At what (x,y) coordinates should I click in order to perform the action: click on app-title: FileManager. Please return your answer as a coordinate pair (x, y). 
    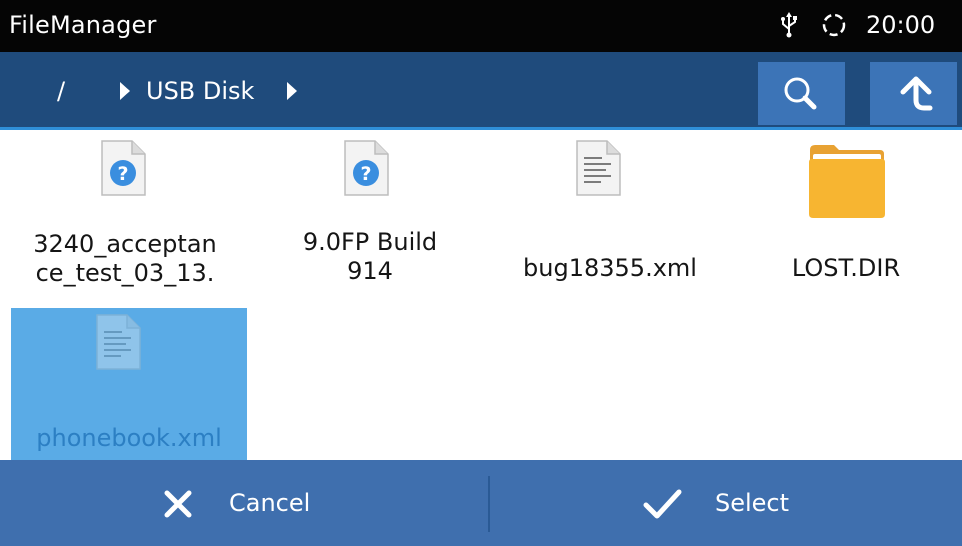
    Looking at the image, I should click on (83, 25).